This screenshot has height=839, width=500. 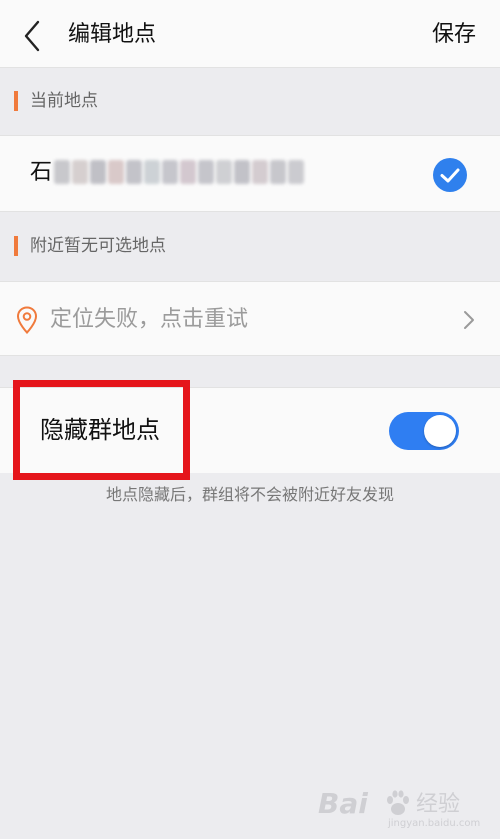 What do you see at coordinates (250, 34) in the screenshot?
I see `top-bar: 编辑地点 保存` at bounding box center [250, 34].